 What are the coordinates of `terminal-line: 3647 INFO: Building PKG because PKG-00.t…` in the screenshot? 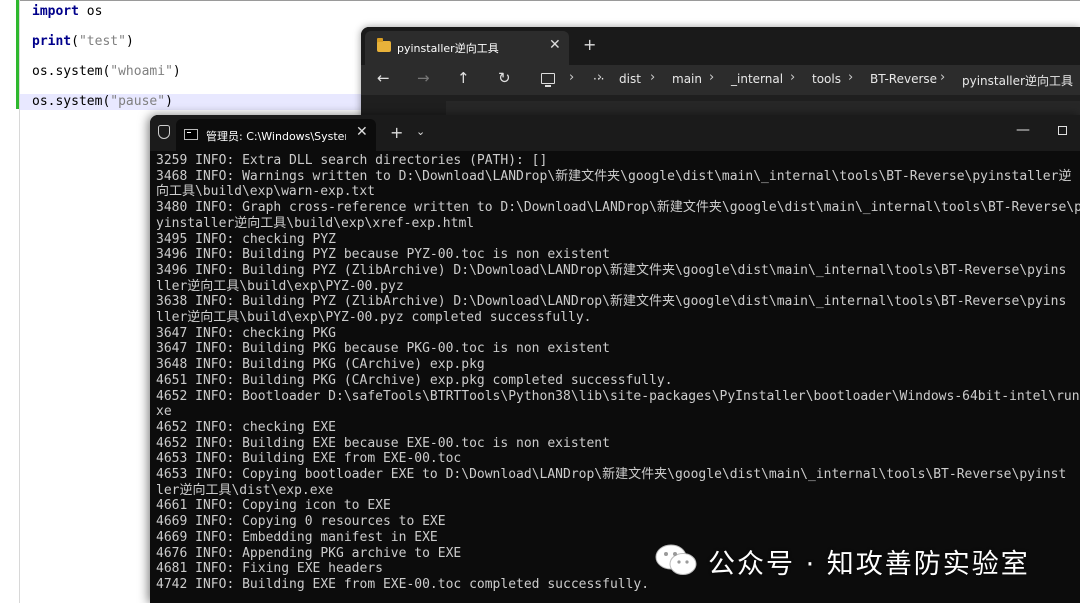 It's located at (383, 349).